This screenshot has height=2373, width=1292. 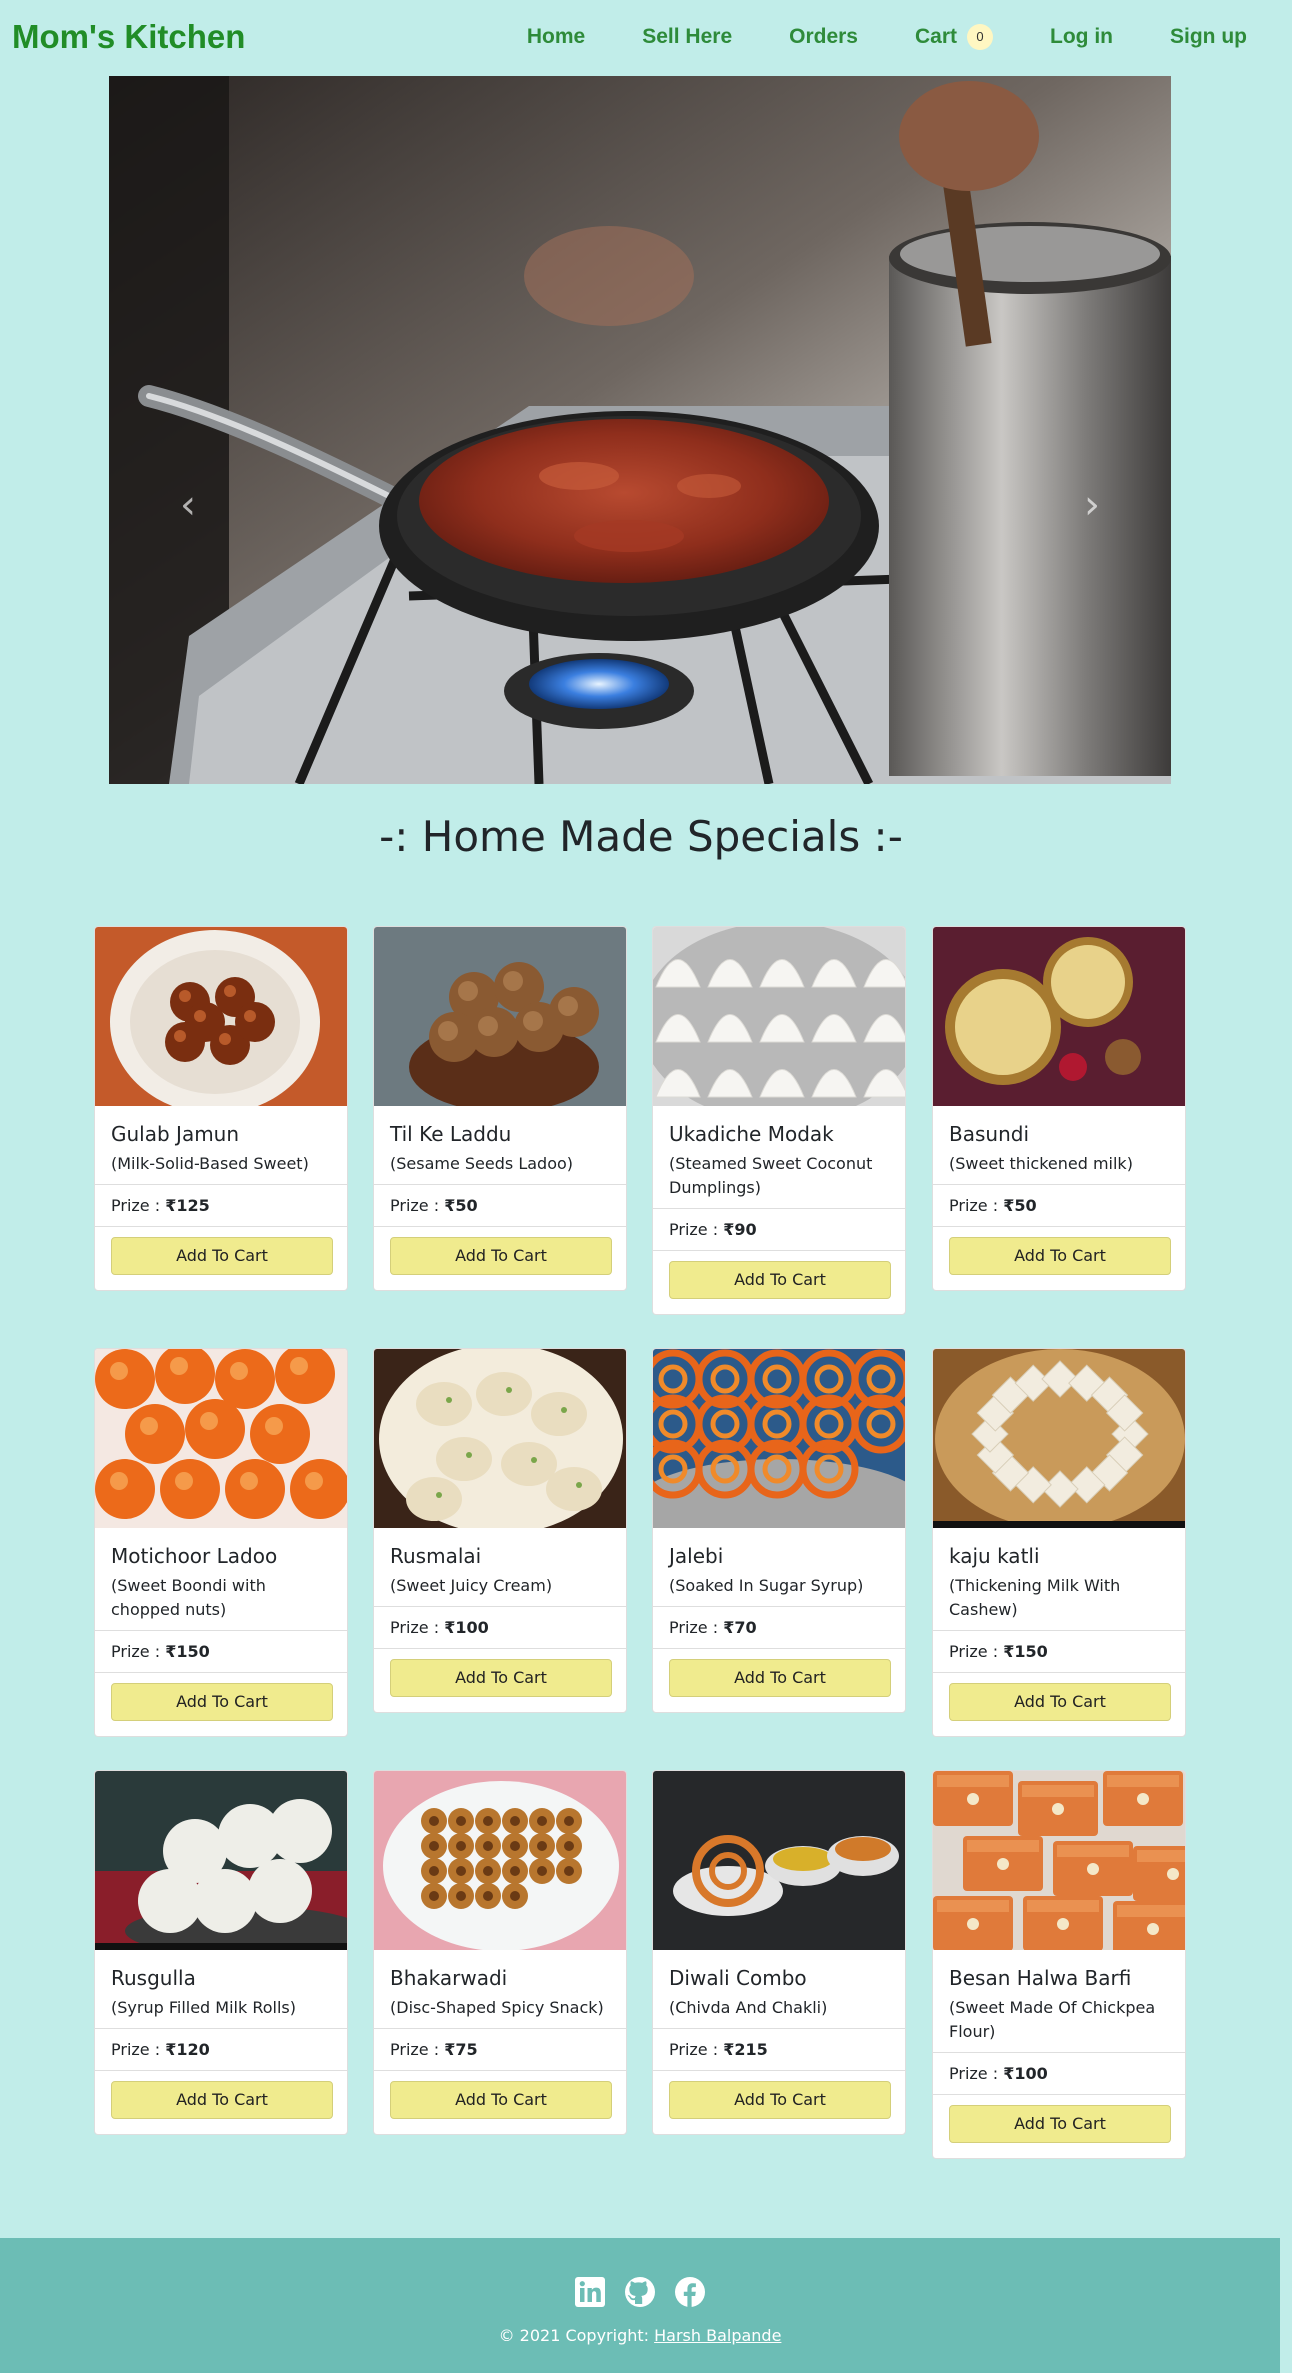 I want to click on nav-login: Log in, so click(x=1081, y=37).